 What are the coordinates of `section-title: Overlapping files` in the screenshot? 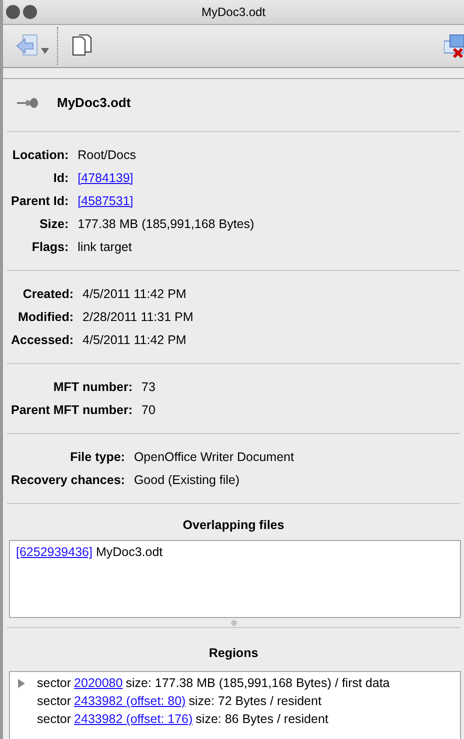 It's located at (233, 525).